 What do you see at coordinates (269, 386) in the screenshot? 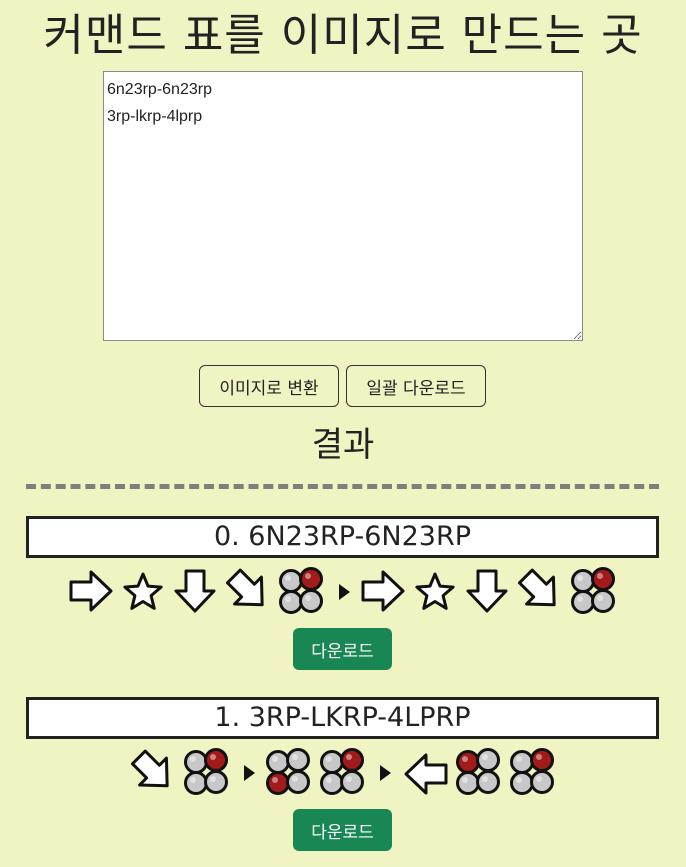
I see `convert-to-image-button: 이미지로 변환` at bounding box center [269, 386].